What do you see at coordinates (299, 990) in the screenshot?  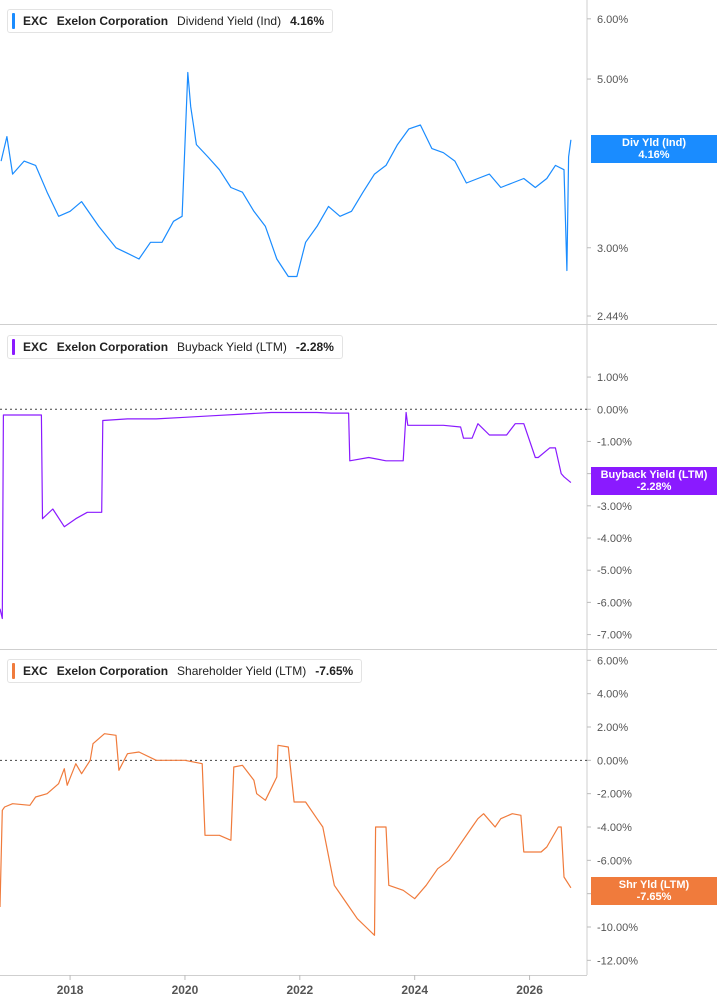 I see `x-tick-label: 2022` at bounding box center [299, 990].